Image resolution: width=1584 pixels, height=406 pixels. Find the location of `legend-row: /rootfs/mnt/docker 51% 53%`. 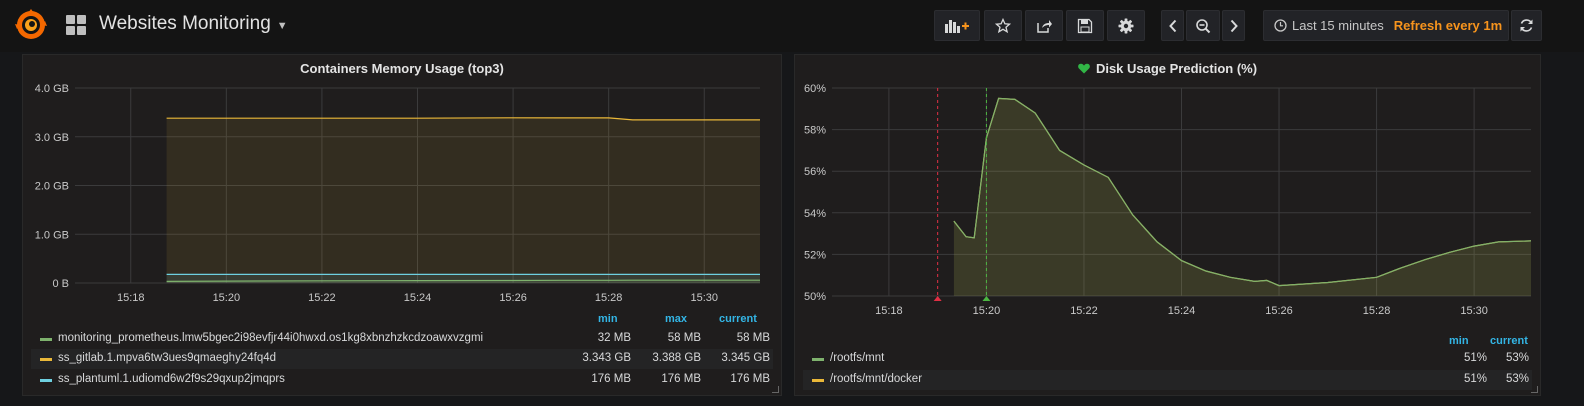

legend-row: /rootfs/mnt/docker 51% 53% is located at coordinates (1167, 380).